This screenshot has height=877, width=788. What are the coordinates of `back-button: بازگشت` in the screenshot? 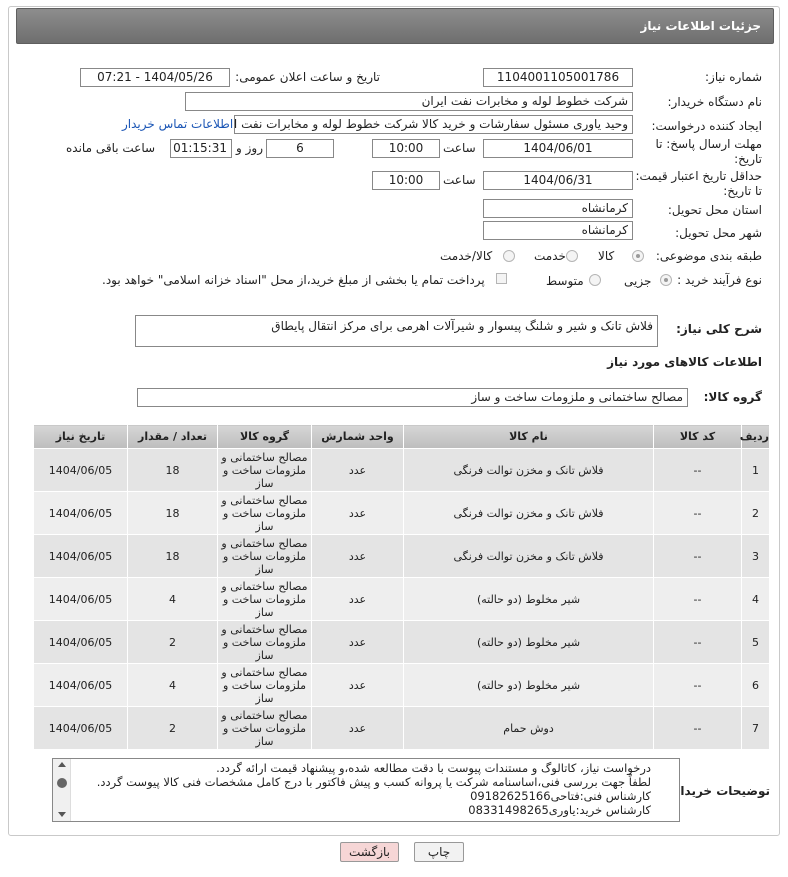 It's located at (369, 852).